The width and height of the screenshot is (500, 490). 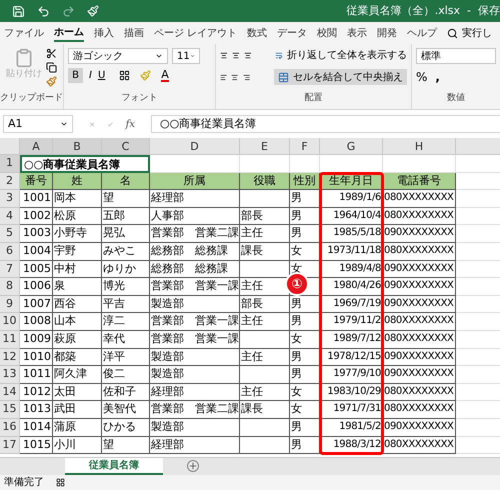 What do you see at coordinates (257, 33) in the screenshot?
I see `ribbon-tab: 数式` at bounding box center [257, 33].